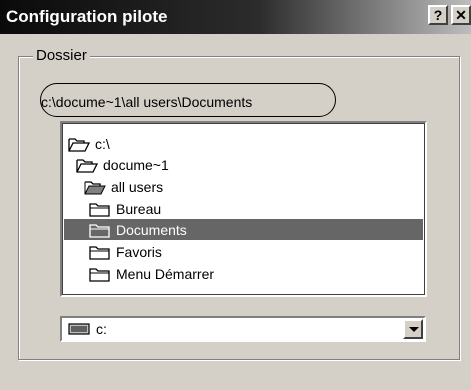 This screenshot has width=471, height=390. I want to click on dir-item-bureau: Bureau, so click(126, 208).